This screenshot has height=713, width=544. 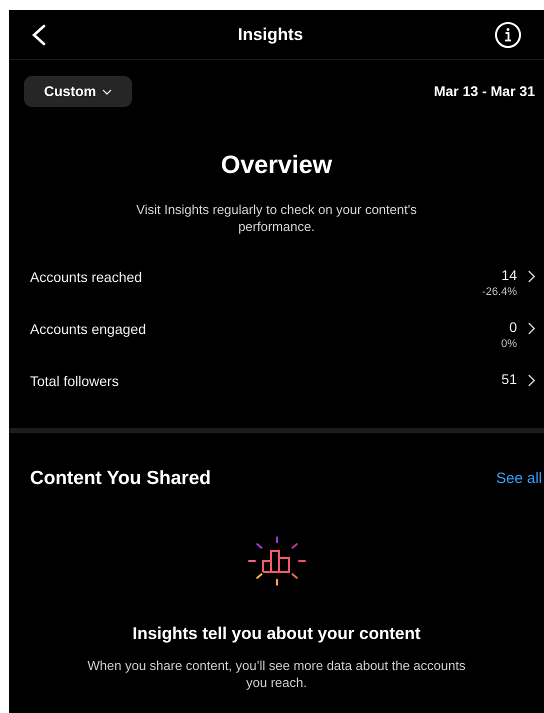 What do you see at coordinates (276, 217) in the screenshot?
I see `overview-description: Visit Insights regularly to check on your content's performance.` at bounding box center [276, 217].